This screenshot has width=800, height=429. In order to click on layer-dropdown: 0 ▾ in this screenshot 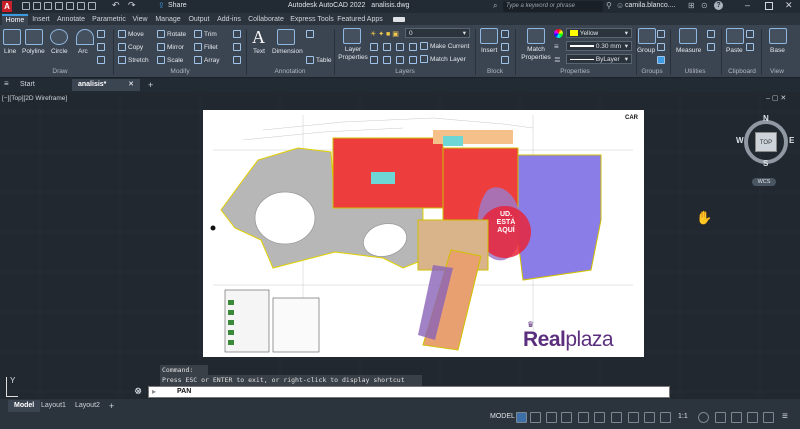, I will do `click(437, 33)`.